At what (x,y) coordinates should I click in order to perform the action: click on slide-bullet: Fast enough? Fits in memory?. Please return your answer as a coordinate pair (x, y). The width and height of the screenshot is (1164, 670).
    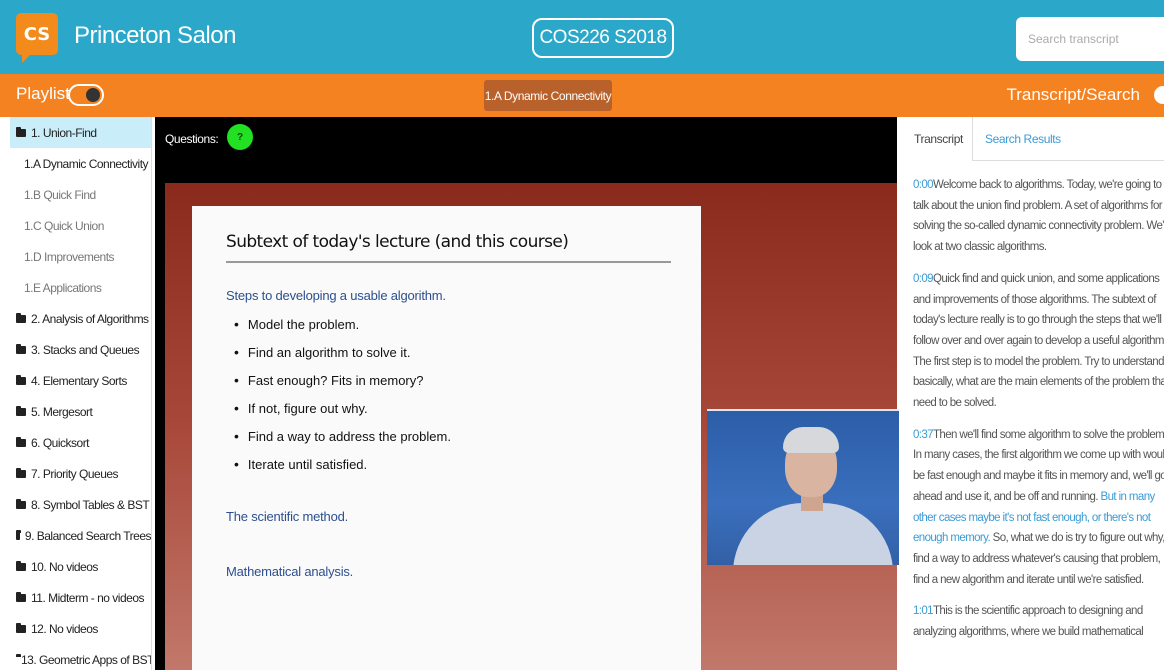
    Looking at the image, I should click on (342, 380).